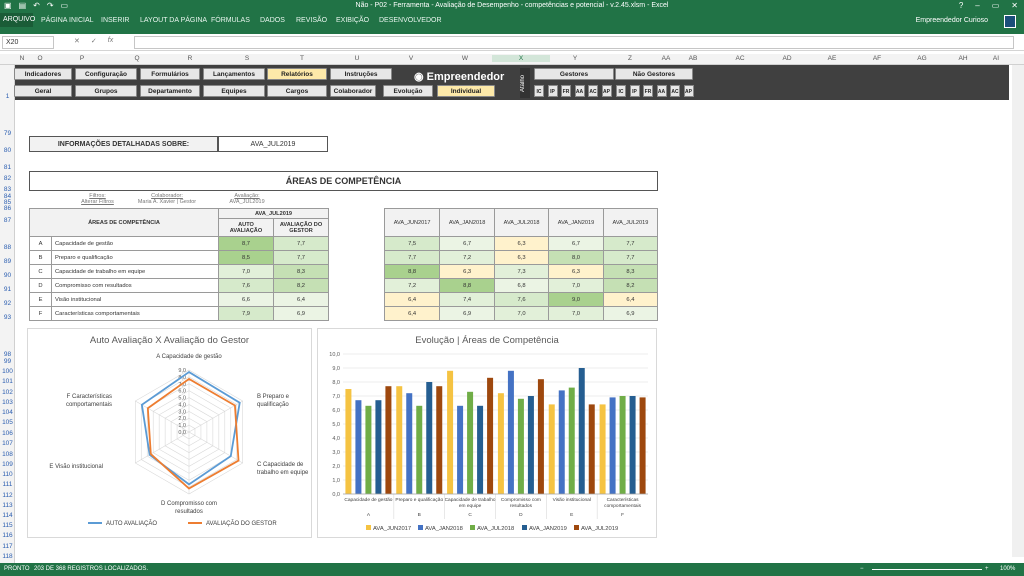 The width and height of the screenshot is (1024, 576). Describe the element at coordinates (740, 58) in the screenshot. I see `col-header-AC: AC` at that location.